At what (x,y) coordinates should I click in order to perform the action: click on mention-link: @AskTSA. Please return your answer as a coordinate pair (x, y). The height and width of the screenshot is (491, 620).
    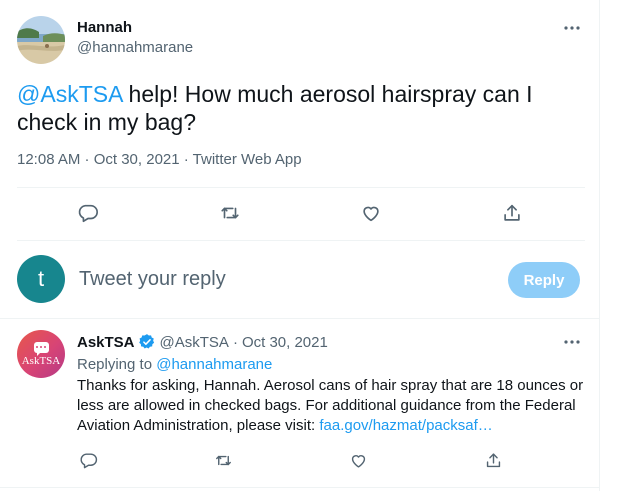
    Looking at the image, I should click on (69, 94).